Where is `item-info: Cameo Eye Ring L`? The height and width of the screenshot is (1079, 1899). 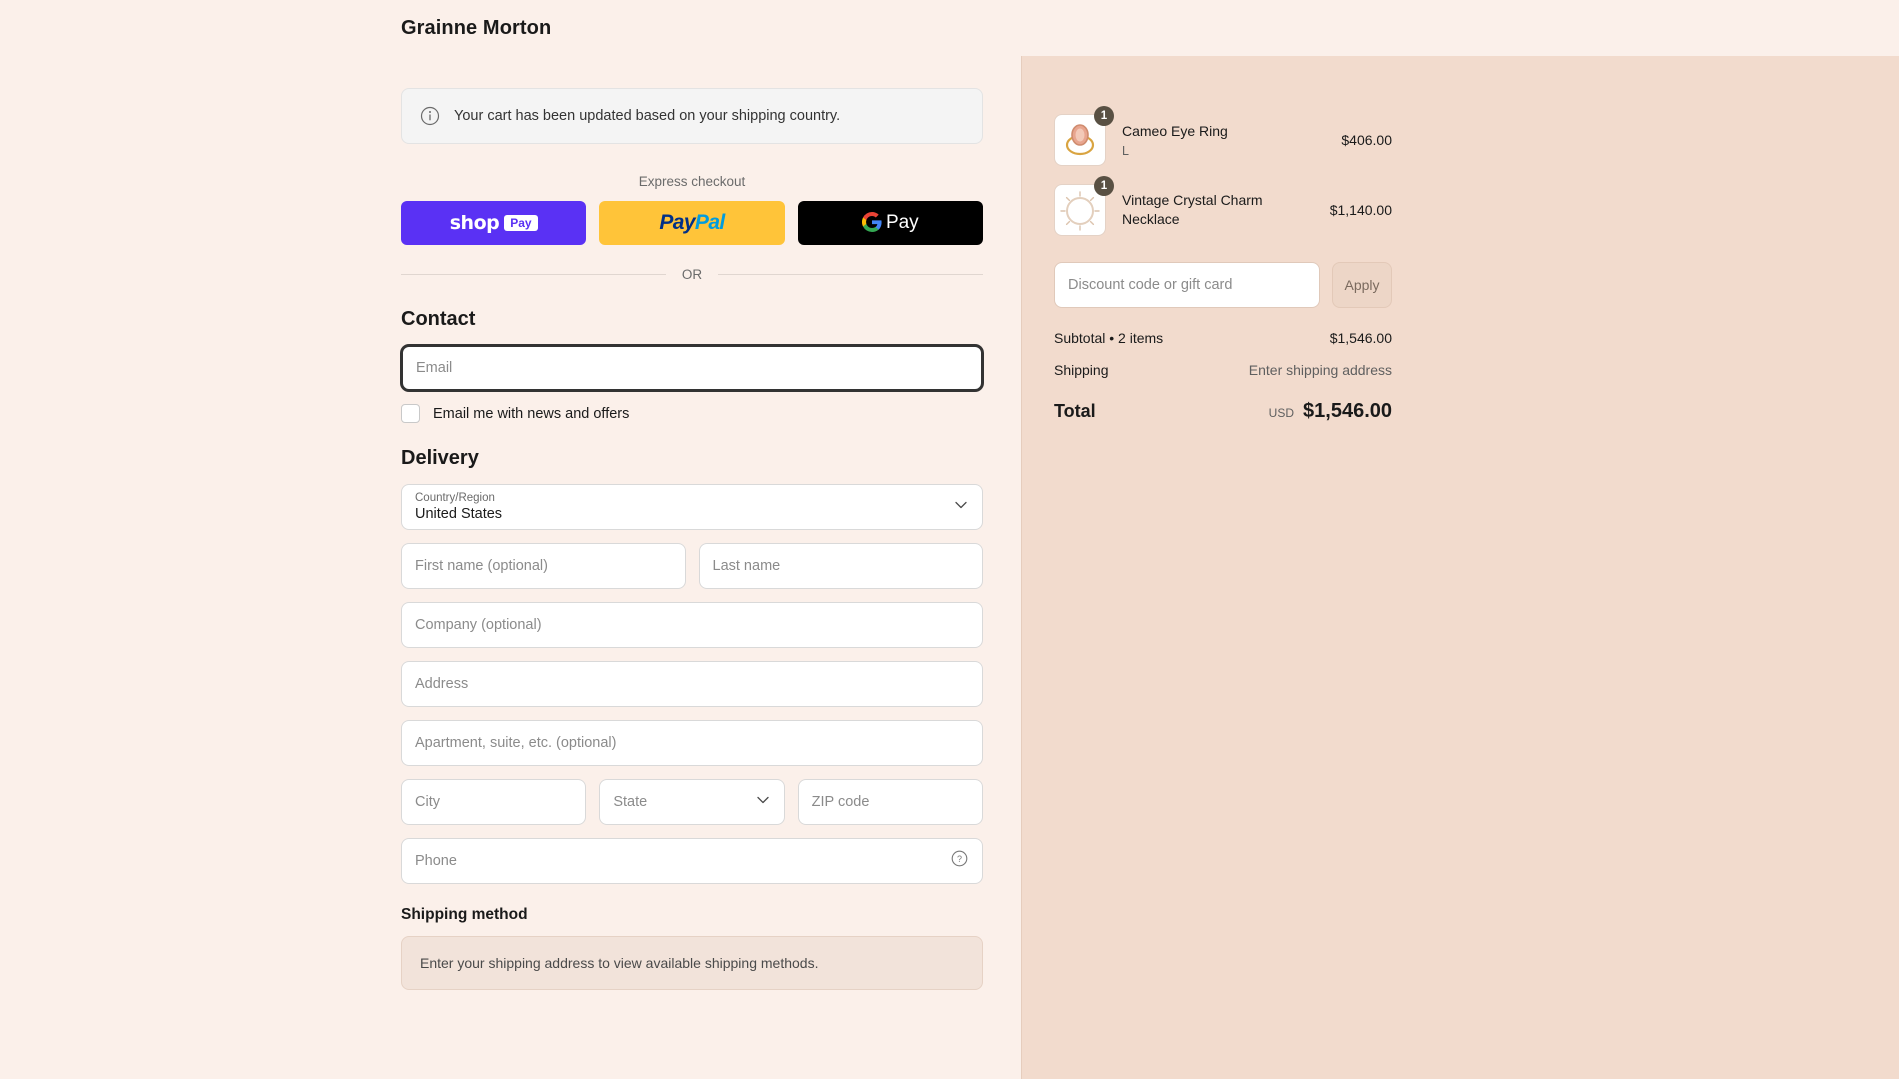 item-info: Cameo Eye Ring L is located at coordinates (1225, 140).